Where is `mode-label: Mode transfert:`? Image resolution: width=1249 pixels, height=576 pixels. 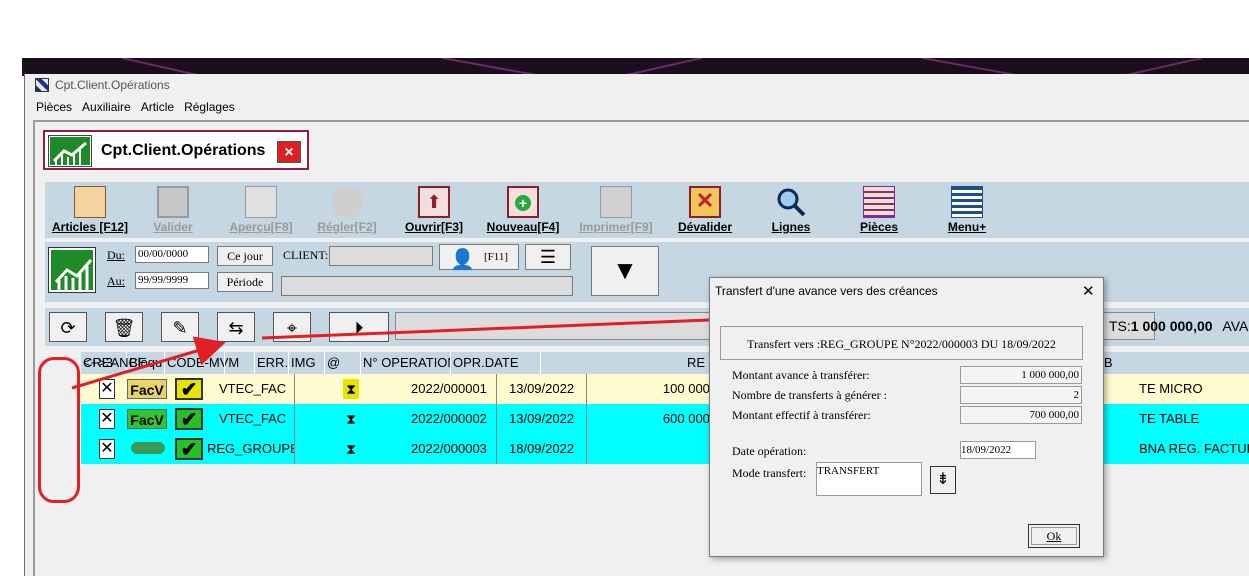 mode-label: Mode transfert: is located at coordinates (769, 473).